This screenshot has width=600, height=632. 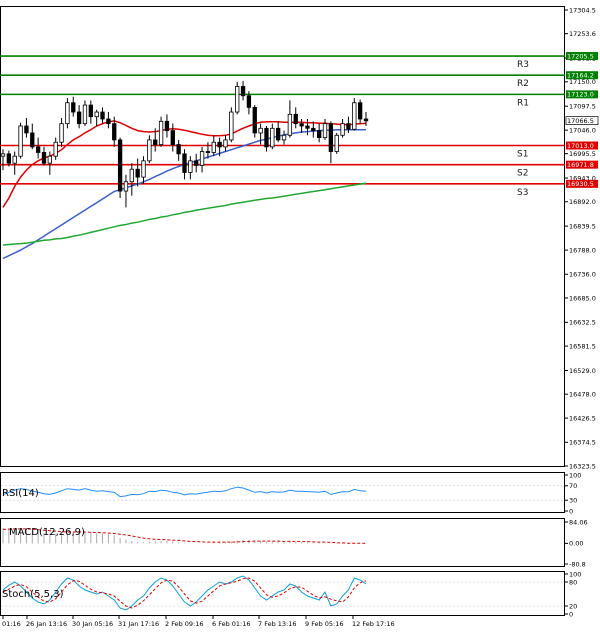 What do you see at coordinates (582, 107) in the screenshot?
I see `price-tick-label: 17097.5` at bounding box center [582, 107].